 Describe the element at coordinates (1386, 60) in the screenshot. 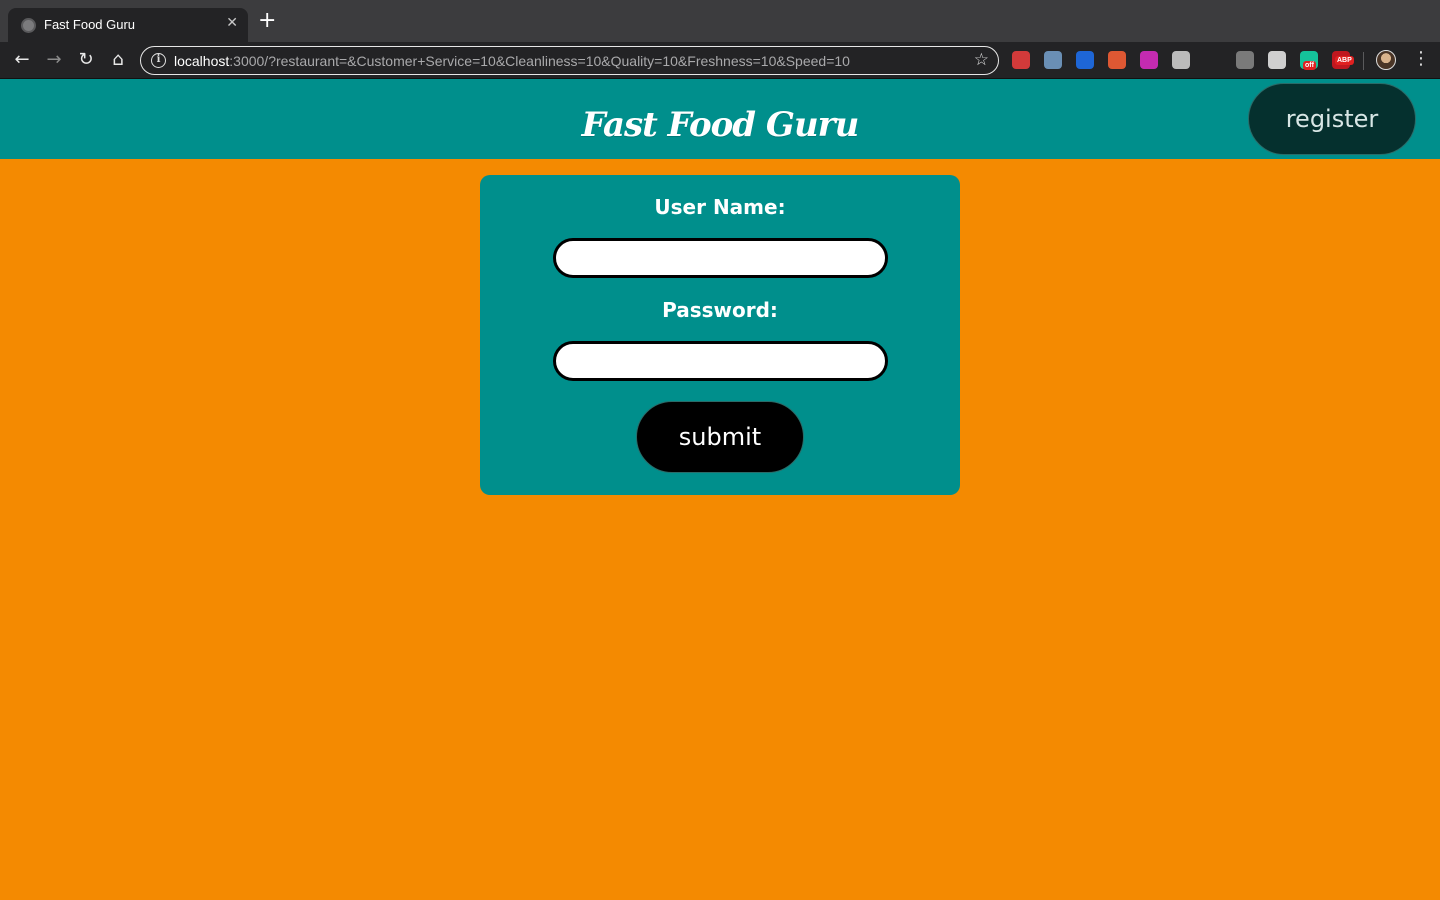

I see `profile-avatar` at that location.